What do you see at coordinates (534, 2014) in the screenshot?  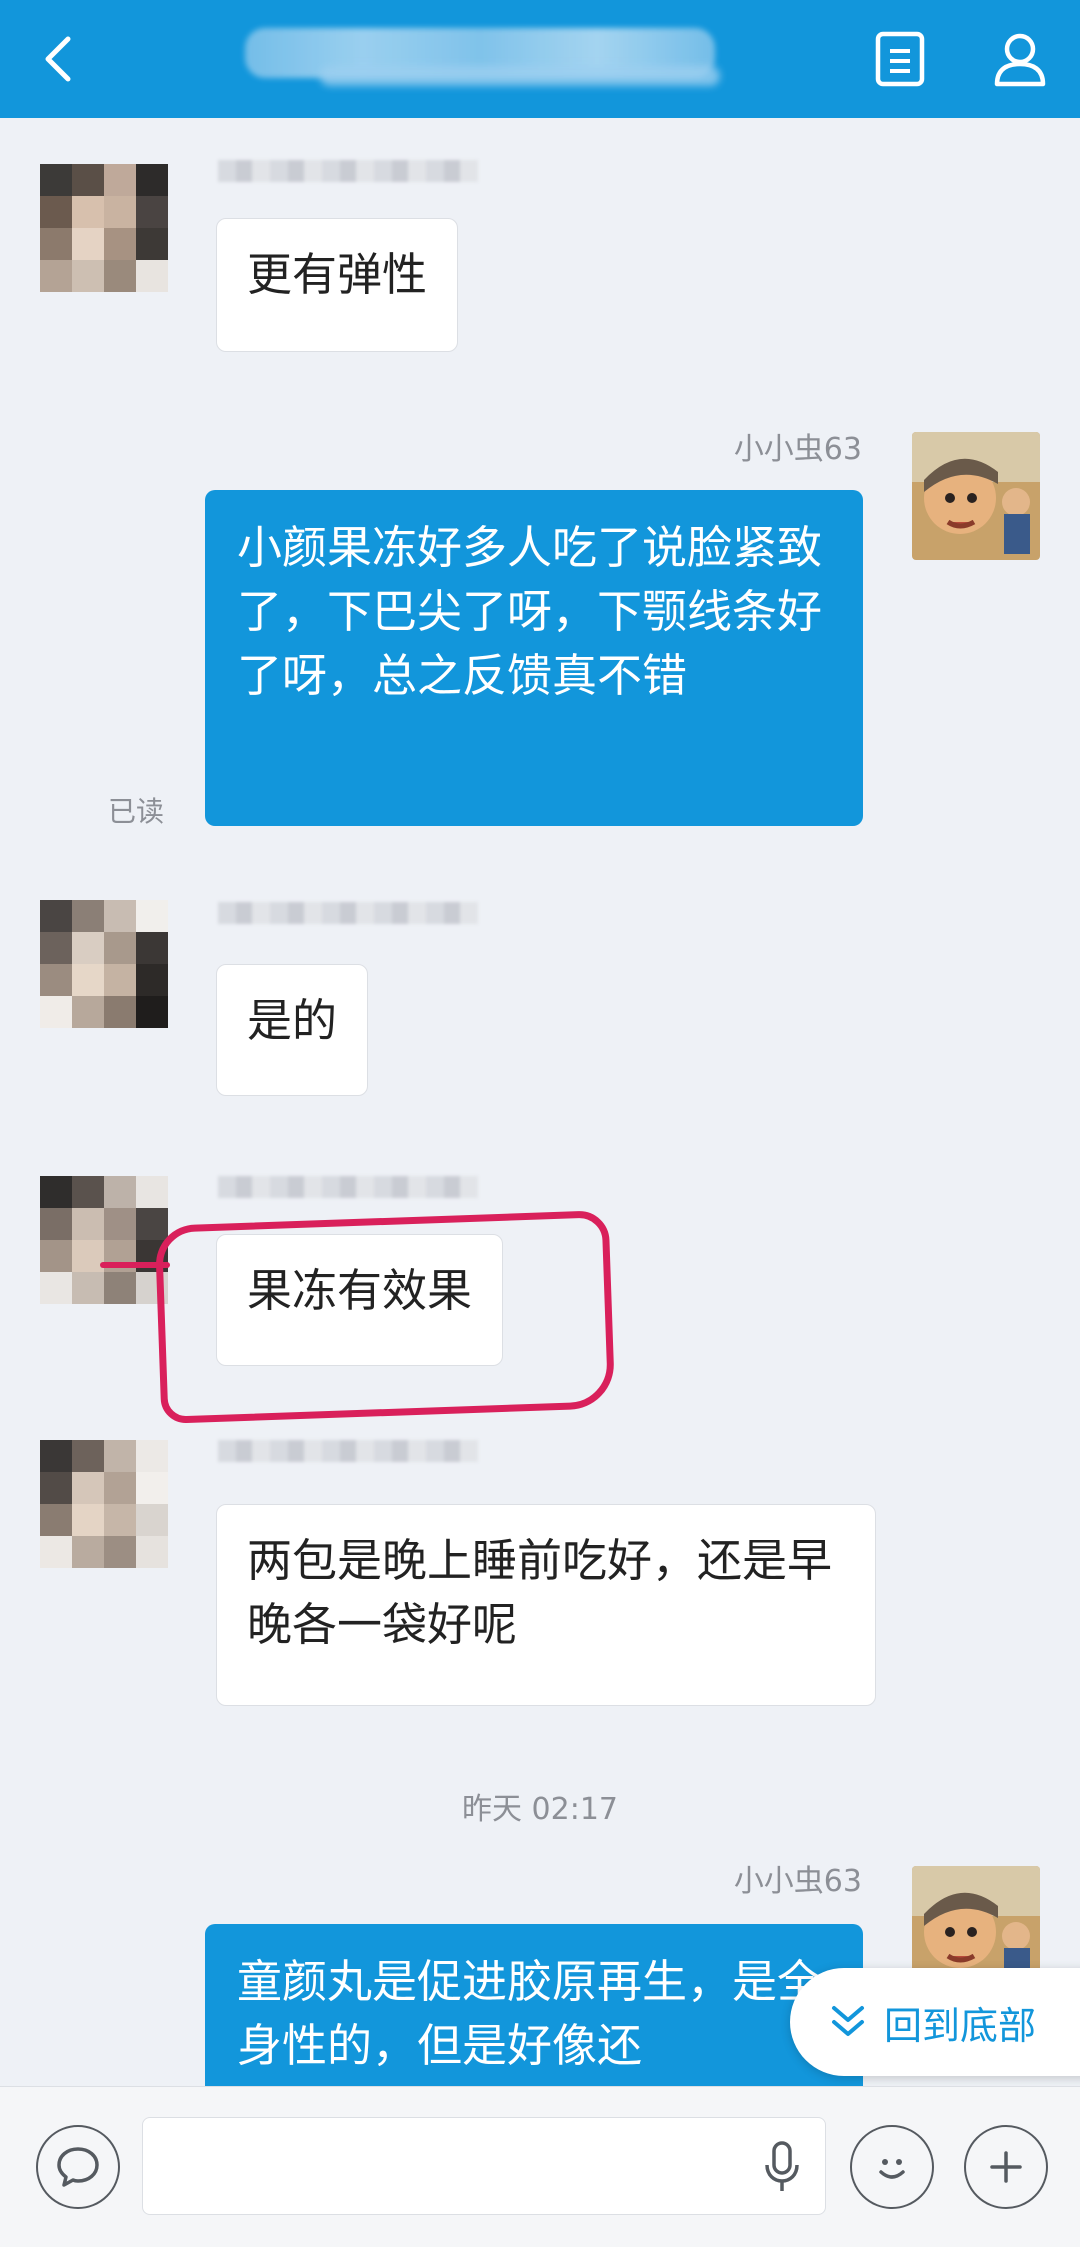 I see `message-bubble-sent: 童颜丸是促进胶原再生，是全身性的，但是好像还` at bounding box center [534, 2014].